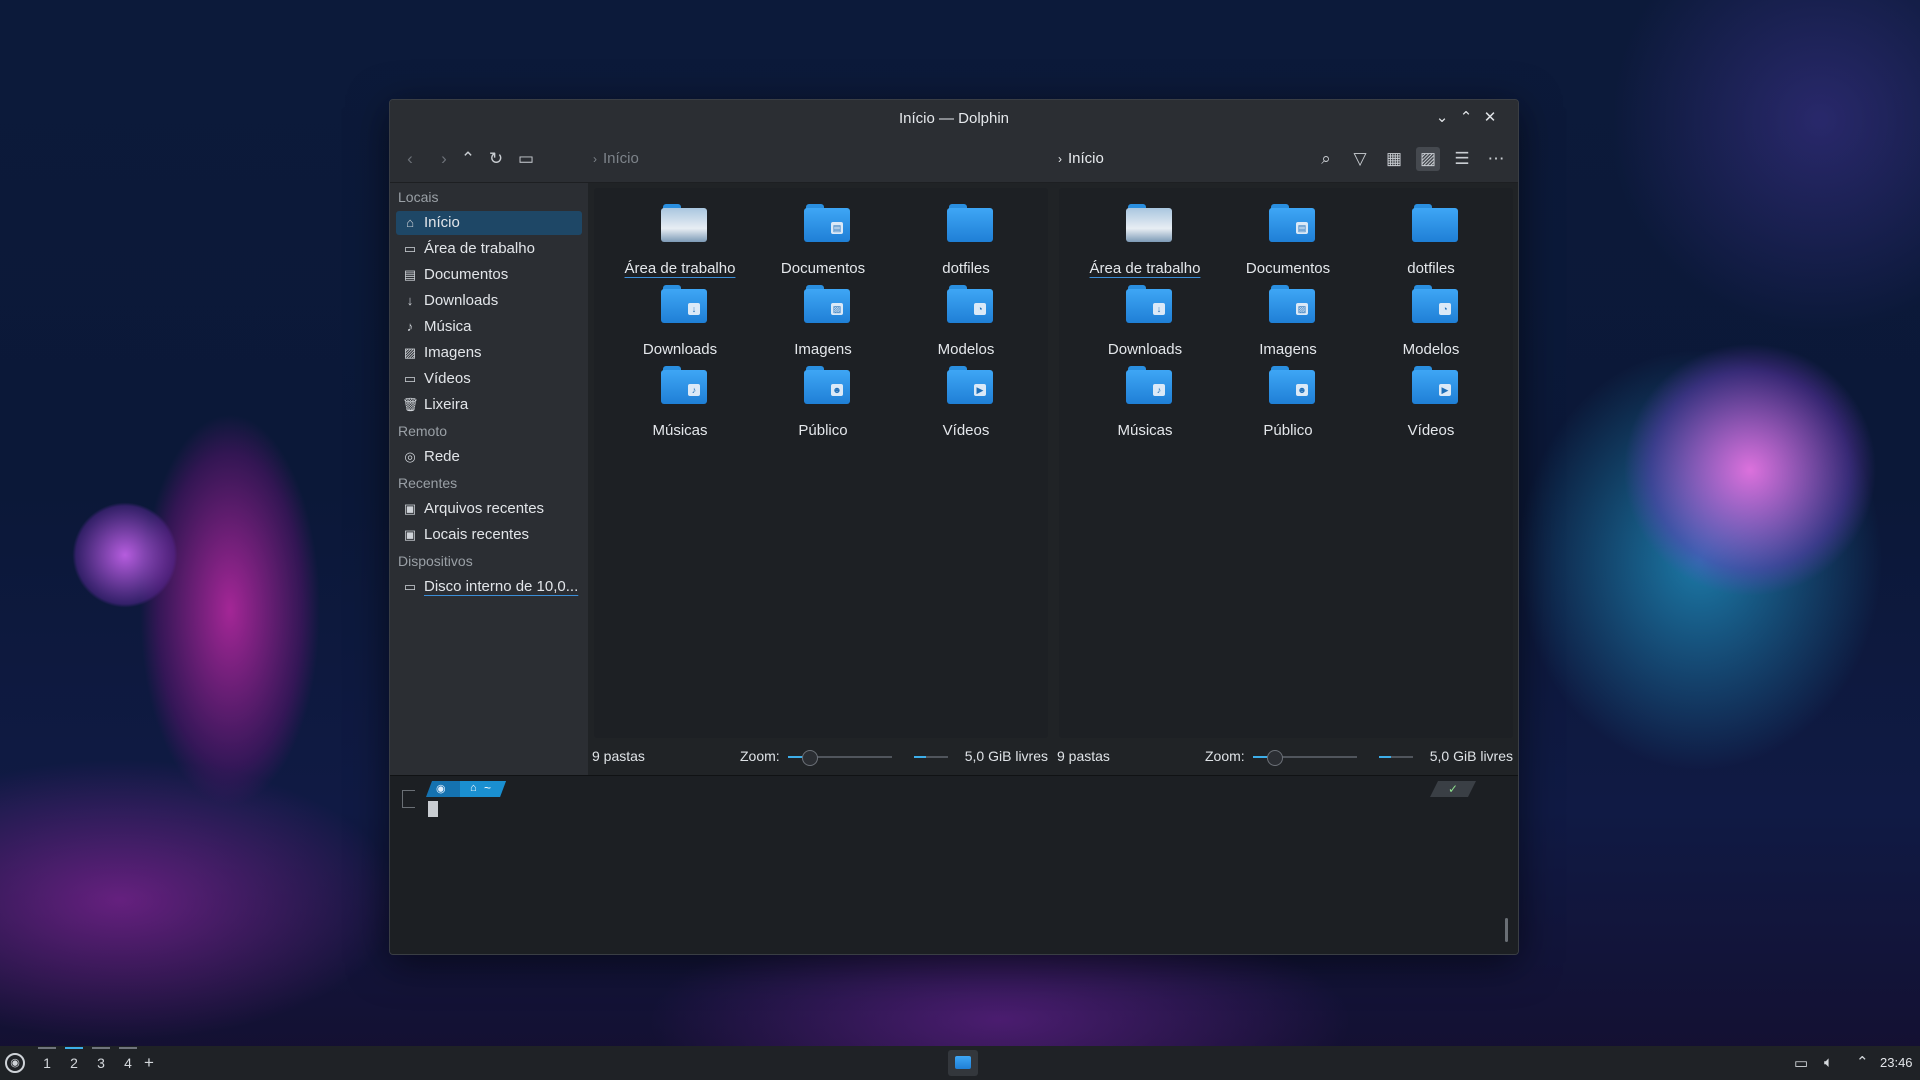 The height and width of the screenshot is (1080, 1920). I want to click on sidebar-item-label: Lixeira, so click(446, 404).